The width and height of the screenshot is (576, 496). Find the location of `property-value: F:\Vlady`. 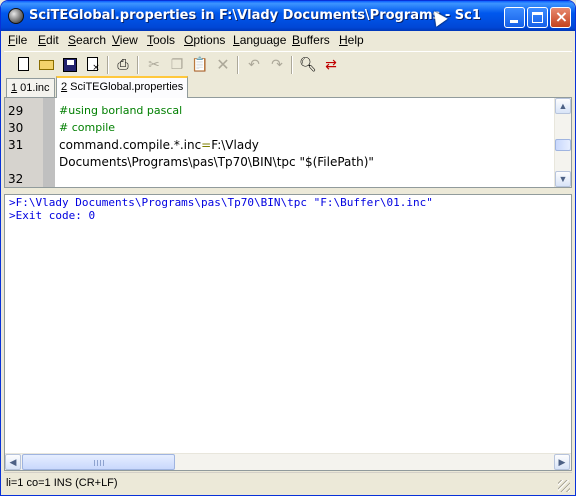

property-value: F:\Vlady is located at coordinates (235, 145).